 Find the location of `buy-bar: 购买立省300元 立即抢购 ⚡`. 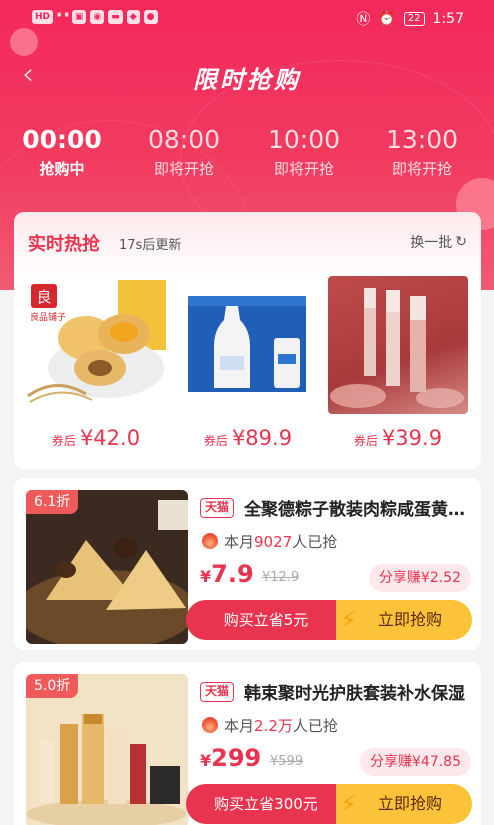

buy-bar: 购买立省300元 立即抢购 ⚡ is located at coordinates (329, 804).